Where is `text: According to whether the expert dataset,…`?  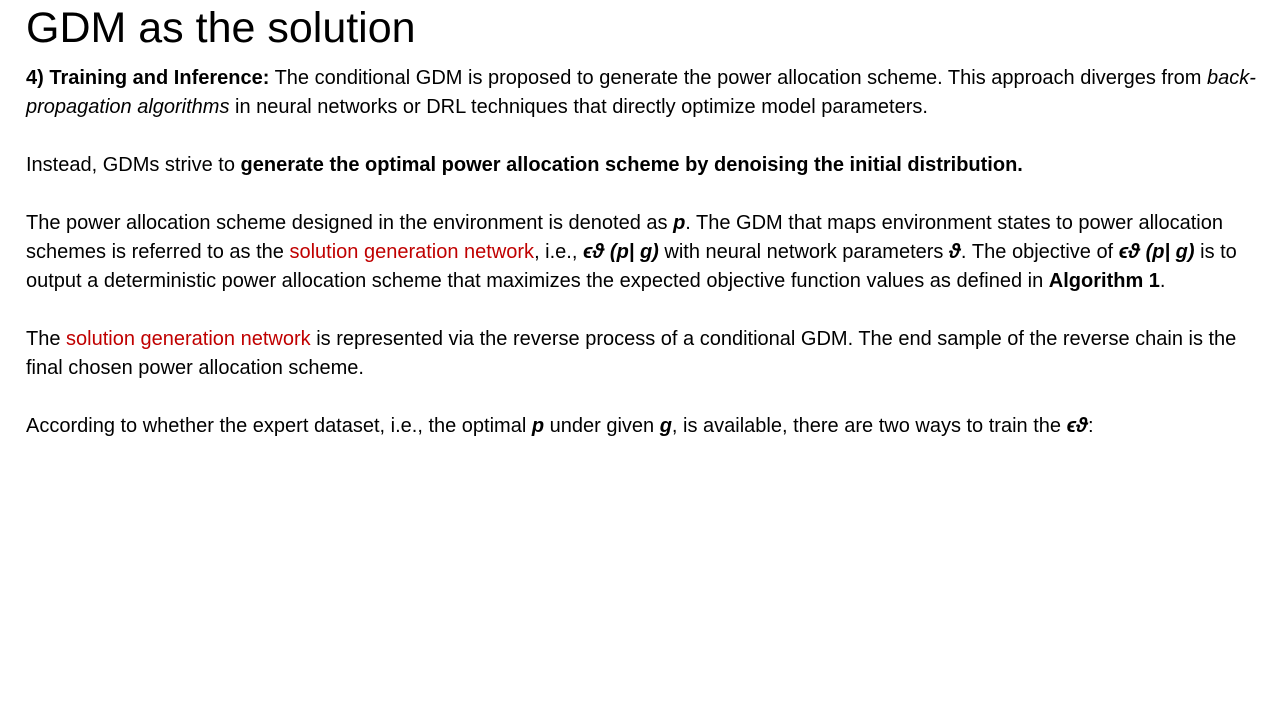 text: According to whether the expert dataset,… is located at coordinates (279, 426).